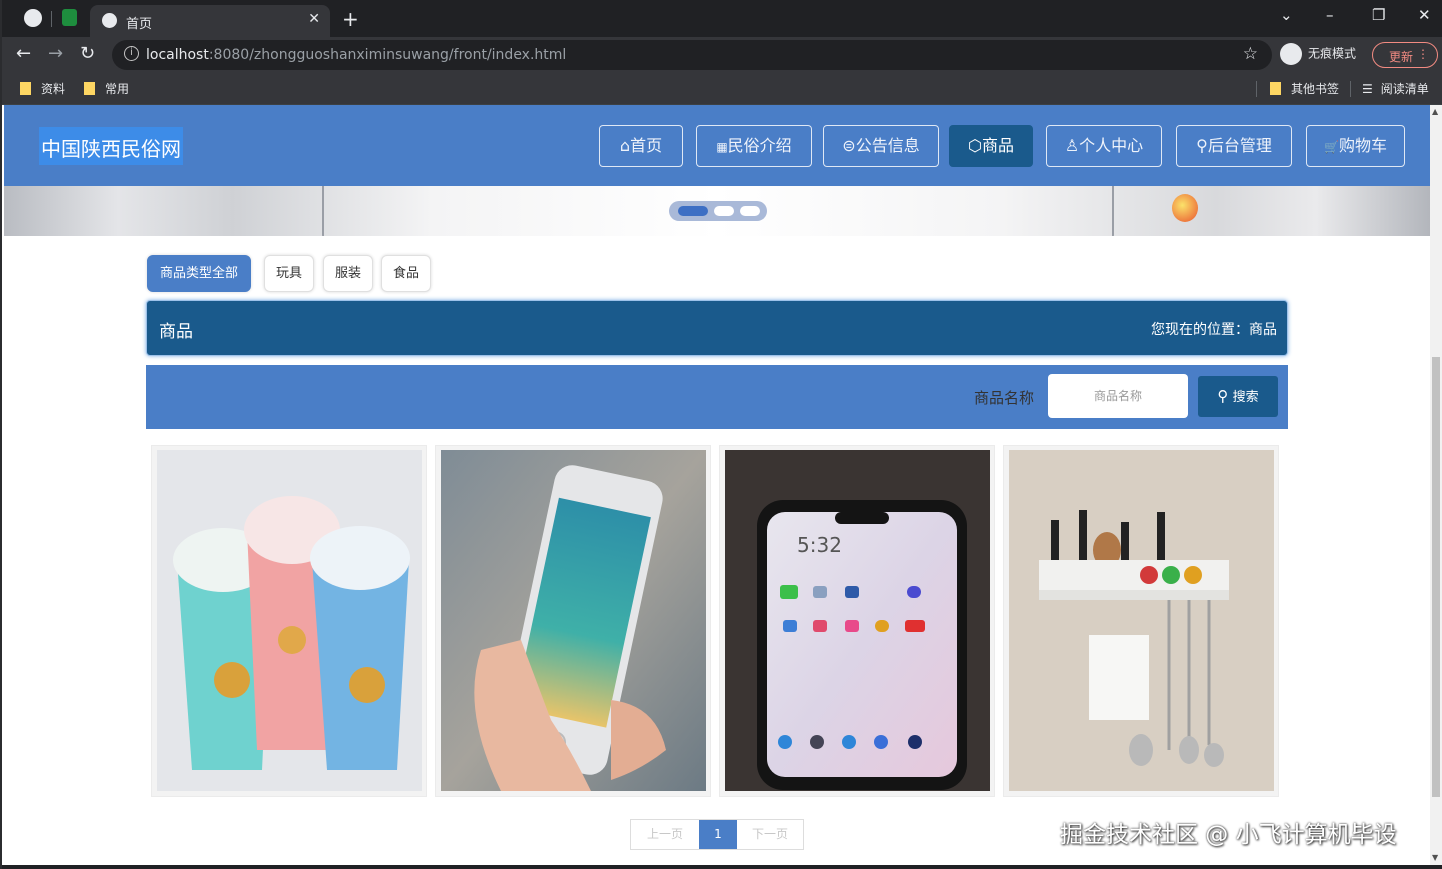 This screenshot has width=1442, height=869. What do you see at coordinates (1331, 147) in the screenshot?
I see `cart-icon: 🛒` at bounding box center [1331, 147].